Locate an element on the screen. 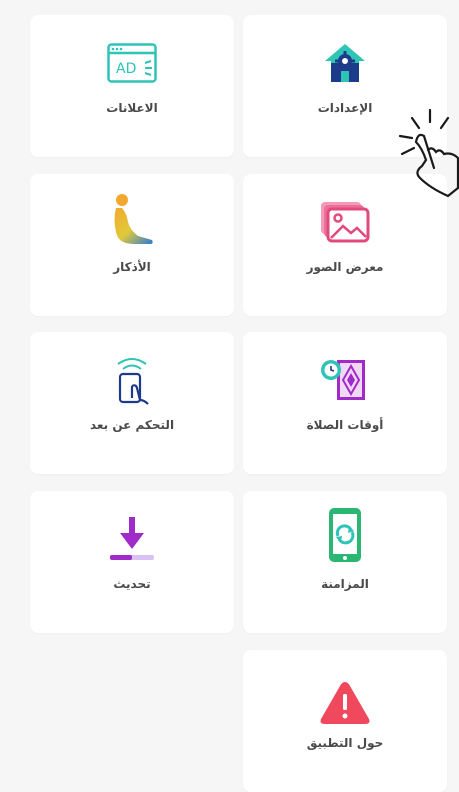 Image resolution: width=459 pixels, height=792 pixels. menu-label-azkar: الأذكار is located at coordinates (132, 267).